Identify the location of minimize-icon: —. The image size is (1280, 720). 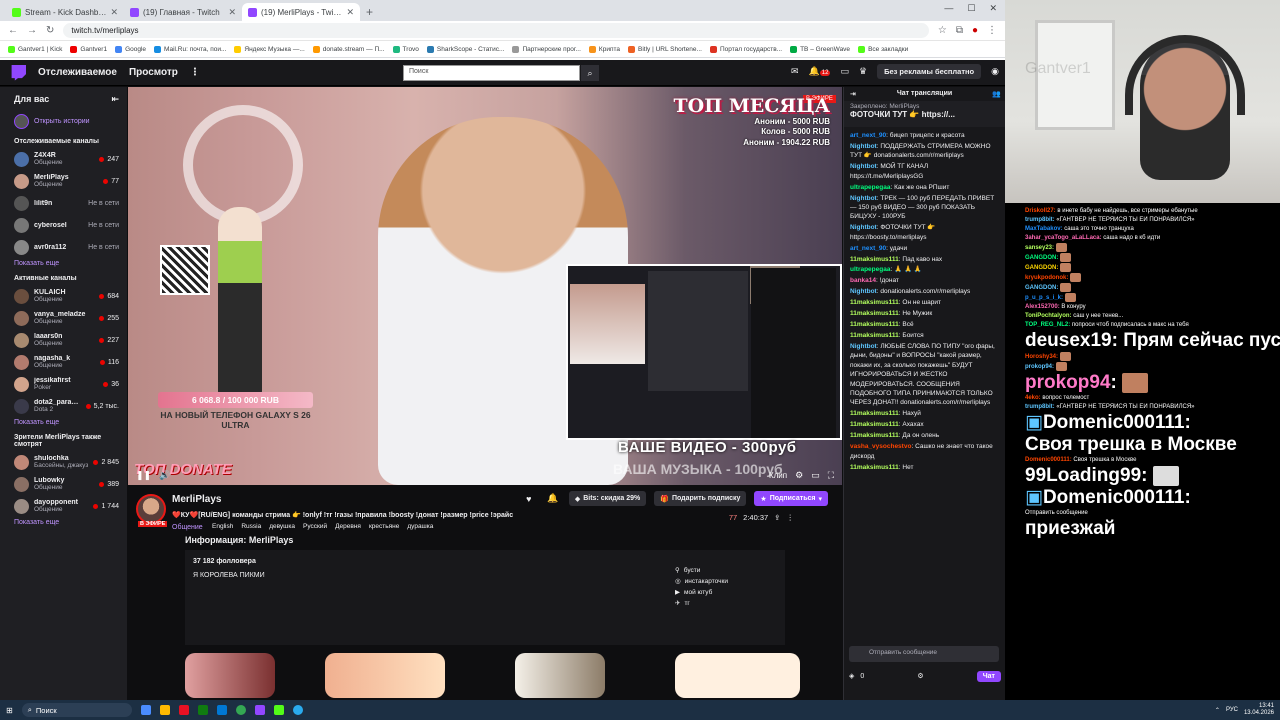
(948, 8).